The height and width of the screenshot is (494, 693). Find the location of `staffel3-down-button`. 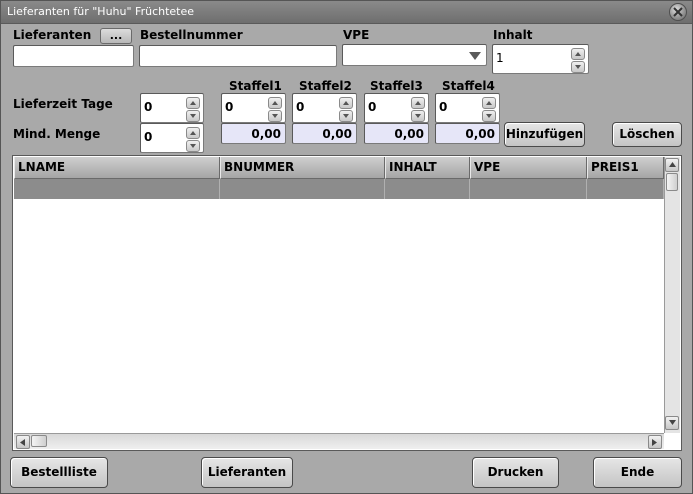

staffel3-down-button is located at coordinates (418, 116).